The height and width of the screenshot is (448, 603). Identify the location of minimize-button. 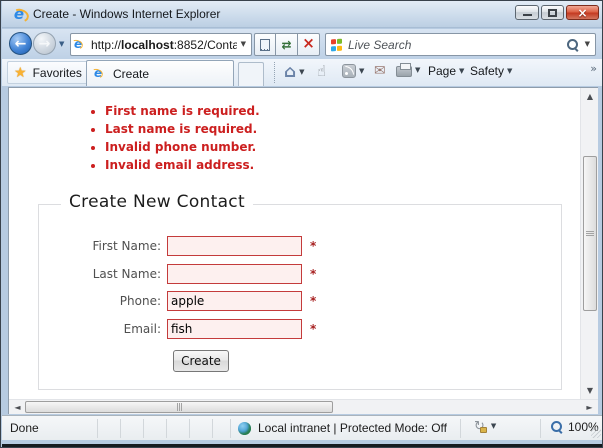
(527, 12).